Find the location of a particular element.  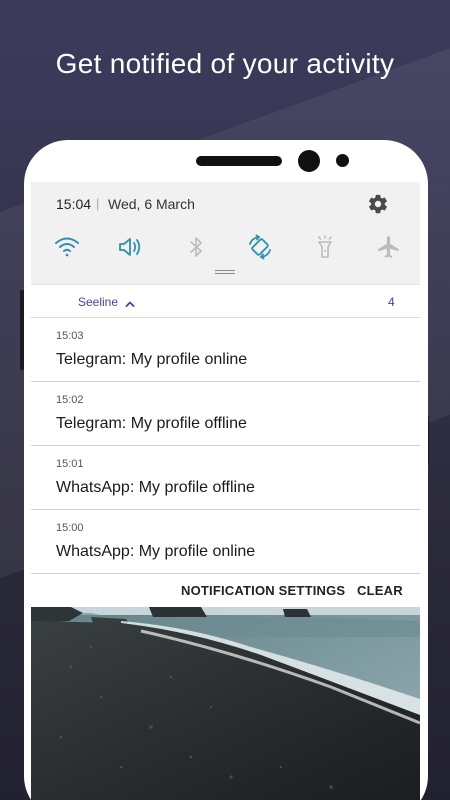

phone-sensor is located at coordinates (342, 160).